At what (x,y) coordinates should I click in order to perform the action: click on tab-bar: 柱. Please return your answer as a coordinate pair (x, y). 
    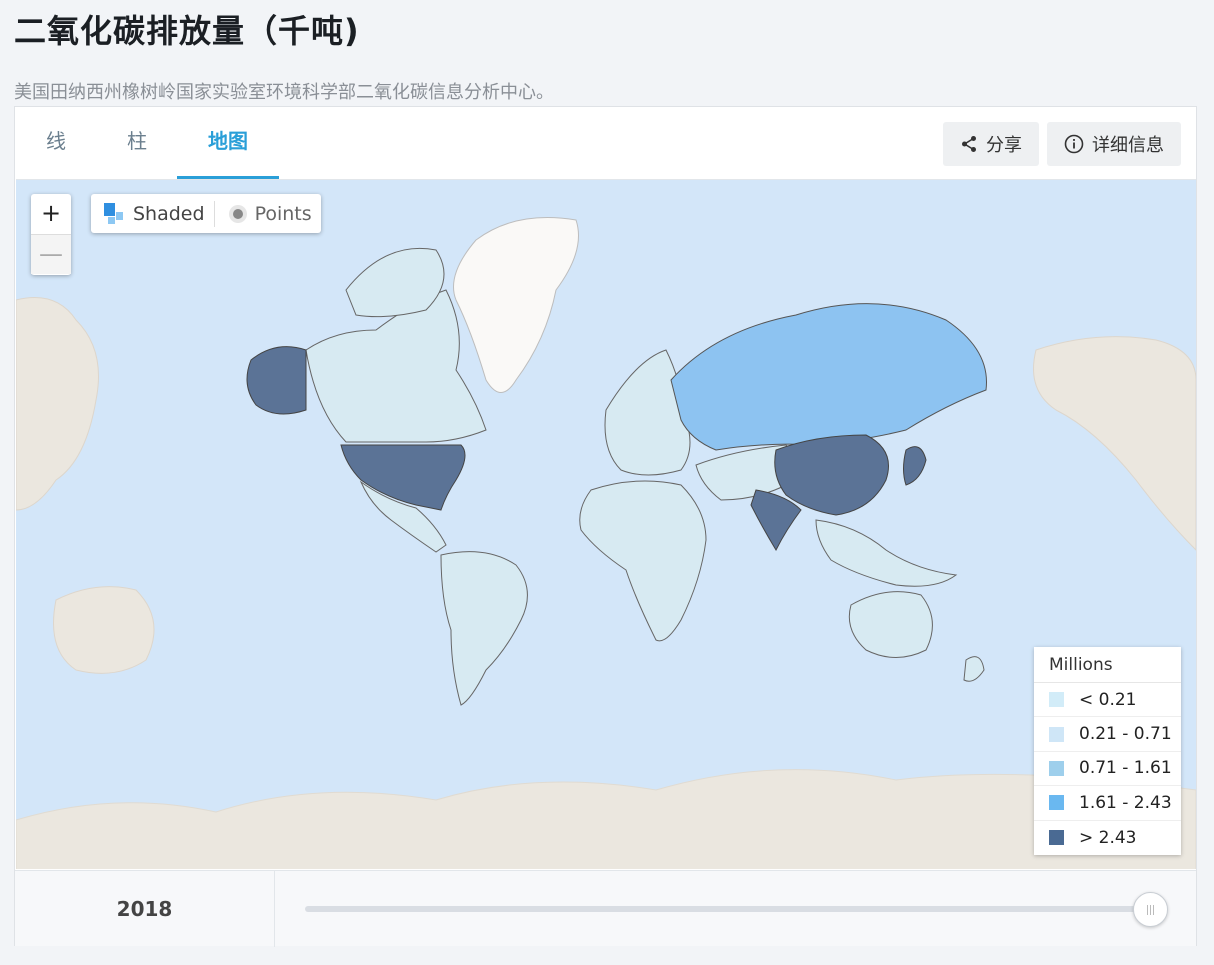
    Looking at the image, I should click on (137, 143).